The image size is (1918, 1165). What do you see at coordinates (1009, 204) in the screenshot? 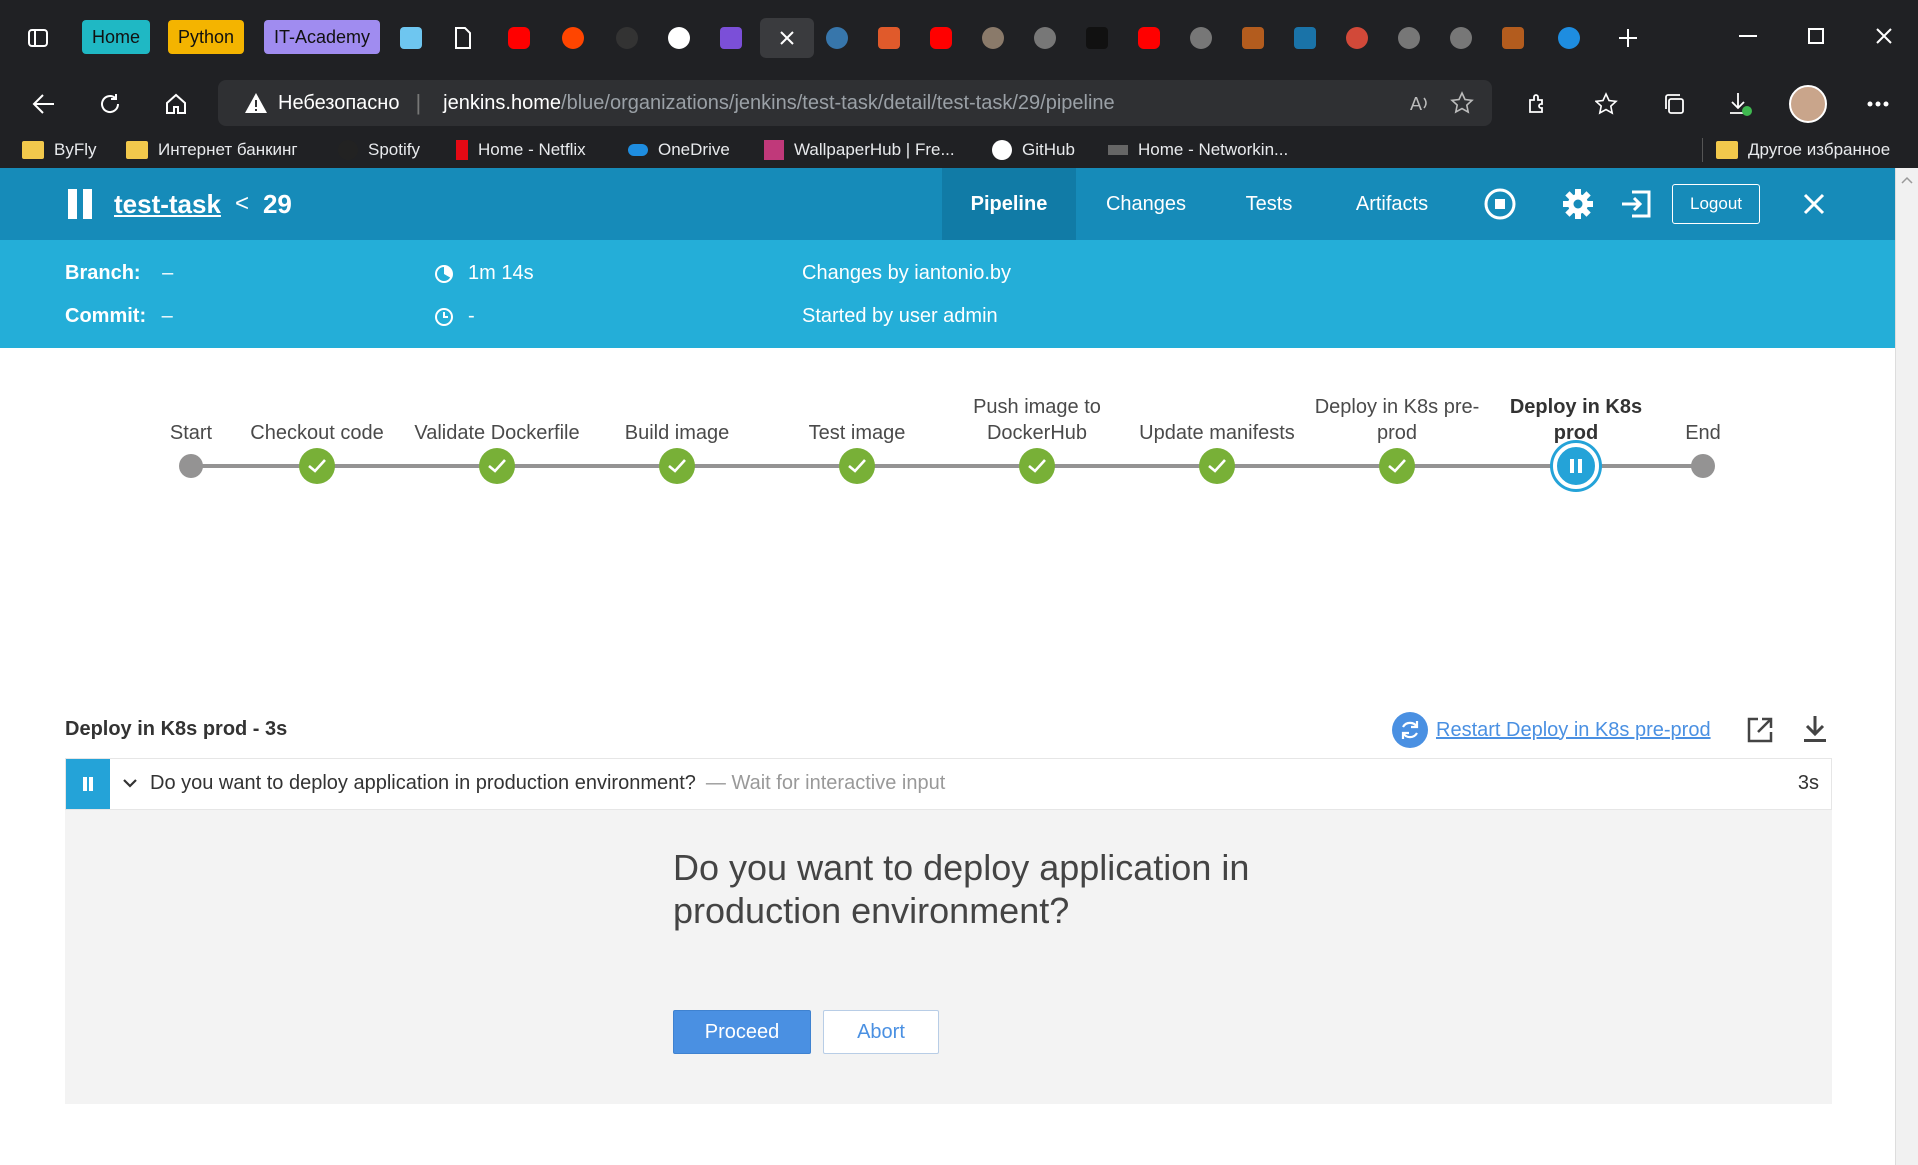
I see `tab-pipeline: Pipeline` at bounding box center [1009, 204].